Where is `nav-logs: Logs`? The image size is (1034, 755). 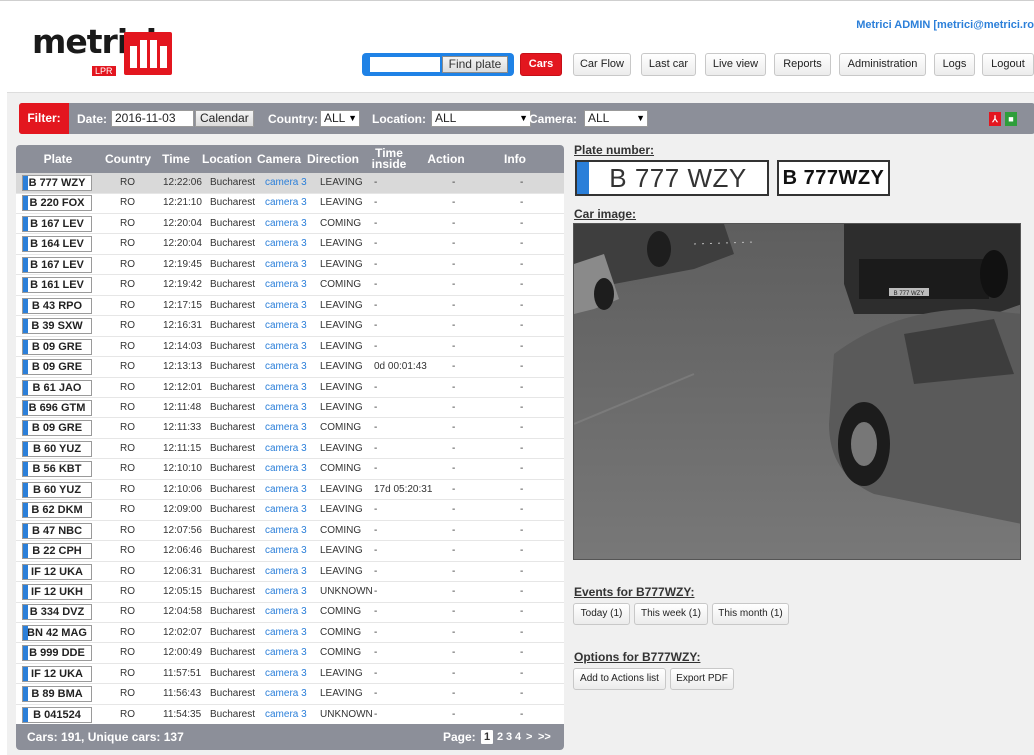
nav-logs: Logs is located at coordinates (954, 64).